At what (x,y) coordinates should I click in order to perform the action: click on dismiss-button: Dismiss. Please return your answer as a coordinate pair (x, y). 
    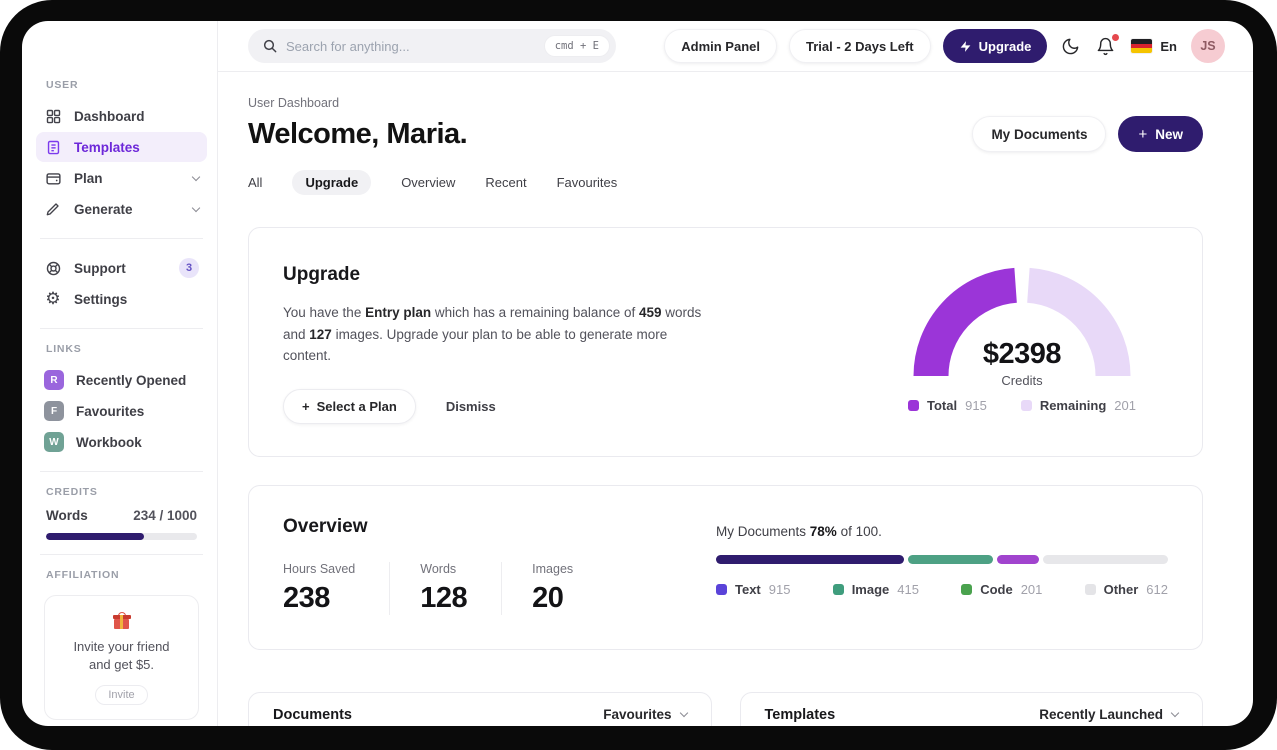
    Looking at the image, I should click on (471, 406).